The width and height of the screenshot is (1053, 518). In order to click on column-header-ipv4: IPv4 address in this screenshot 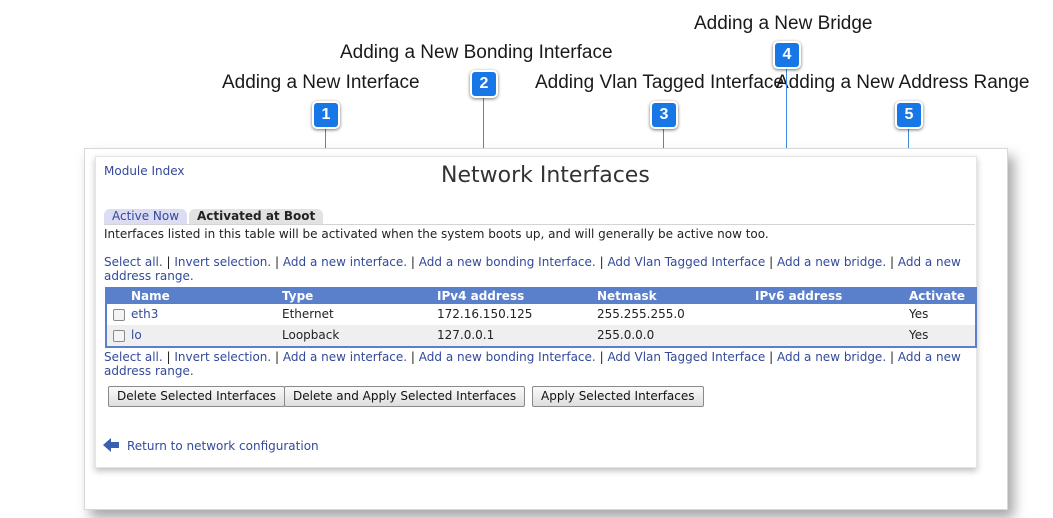, I will do `click(481, 296)`.